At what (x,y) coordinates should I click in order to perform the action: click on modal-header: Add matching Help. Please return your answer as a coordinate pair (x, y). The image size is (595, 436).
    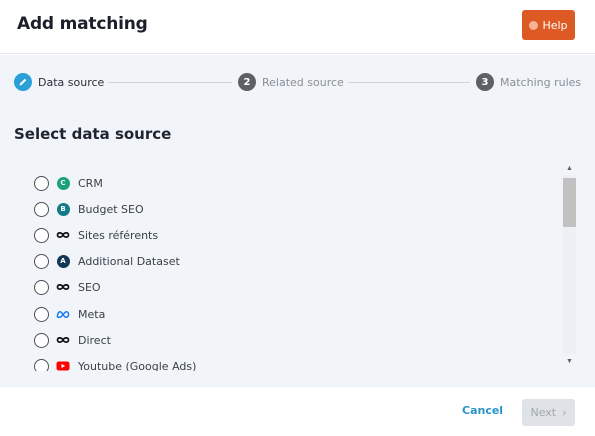
    Looking at the image, I should click on (297, 27).